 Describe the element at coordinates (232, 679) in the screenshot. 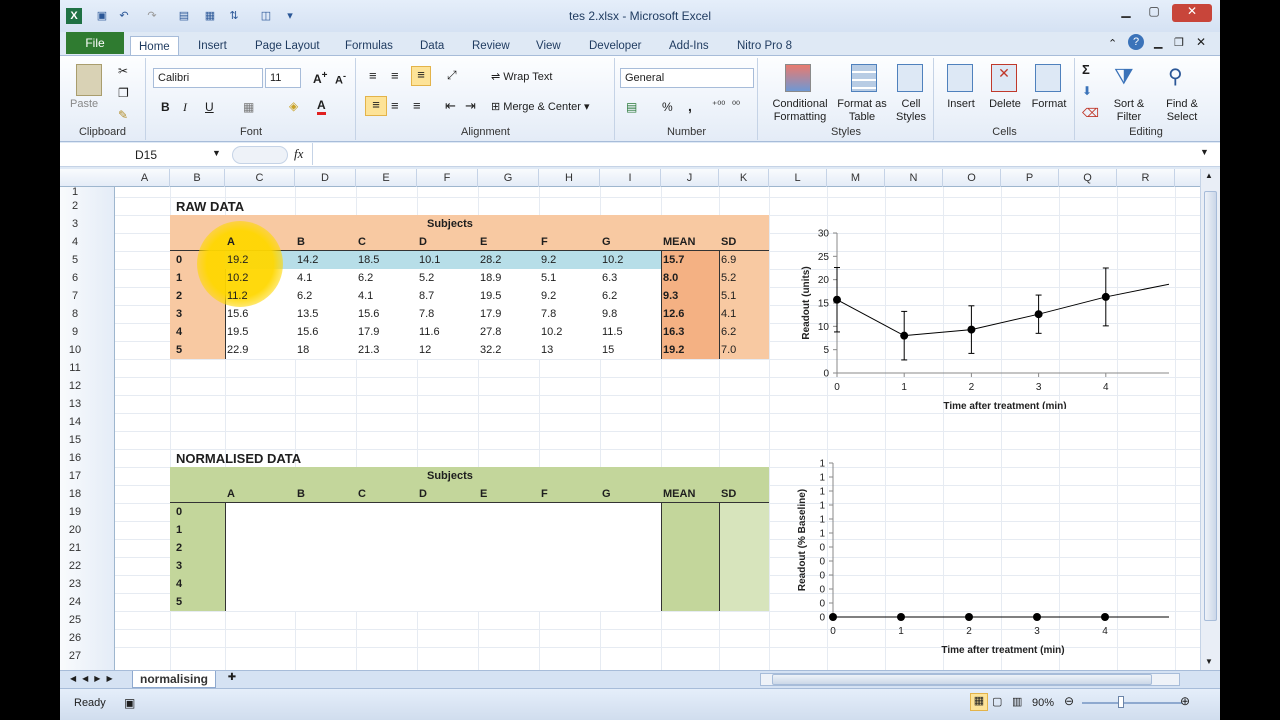

I see `insert-sheet-icon: ✚` at that location.